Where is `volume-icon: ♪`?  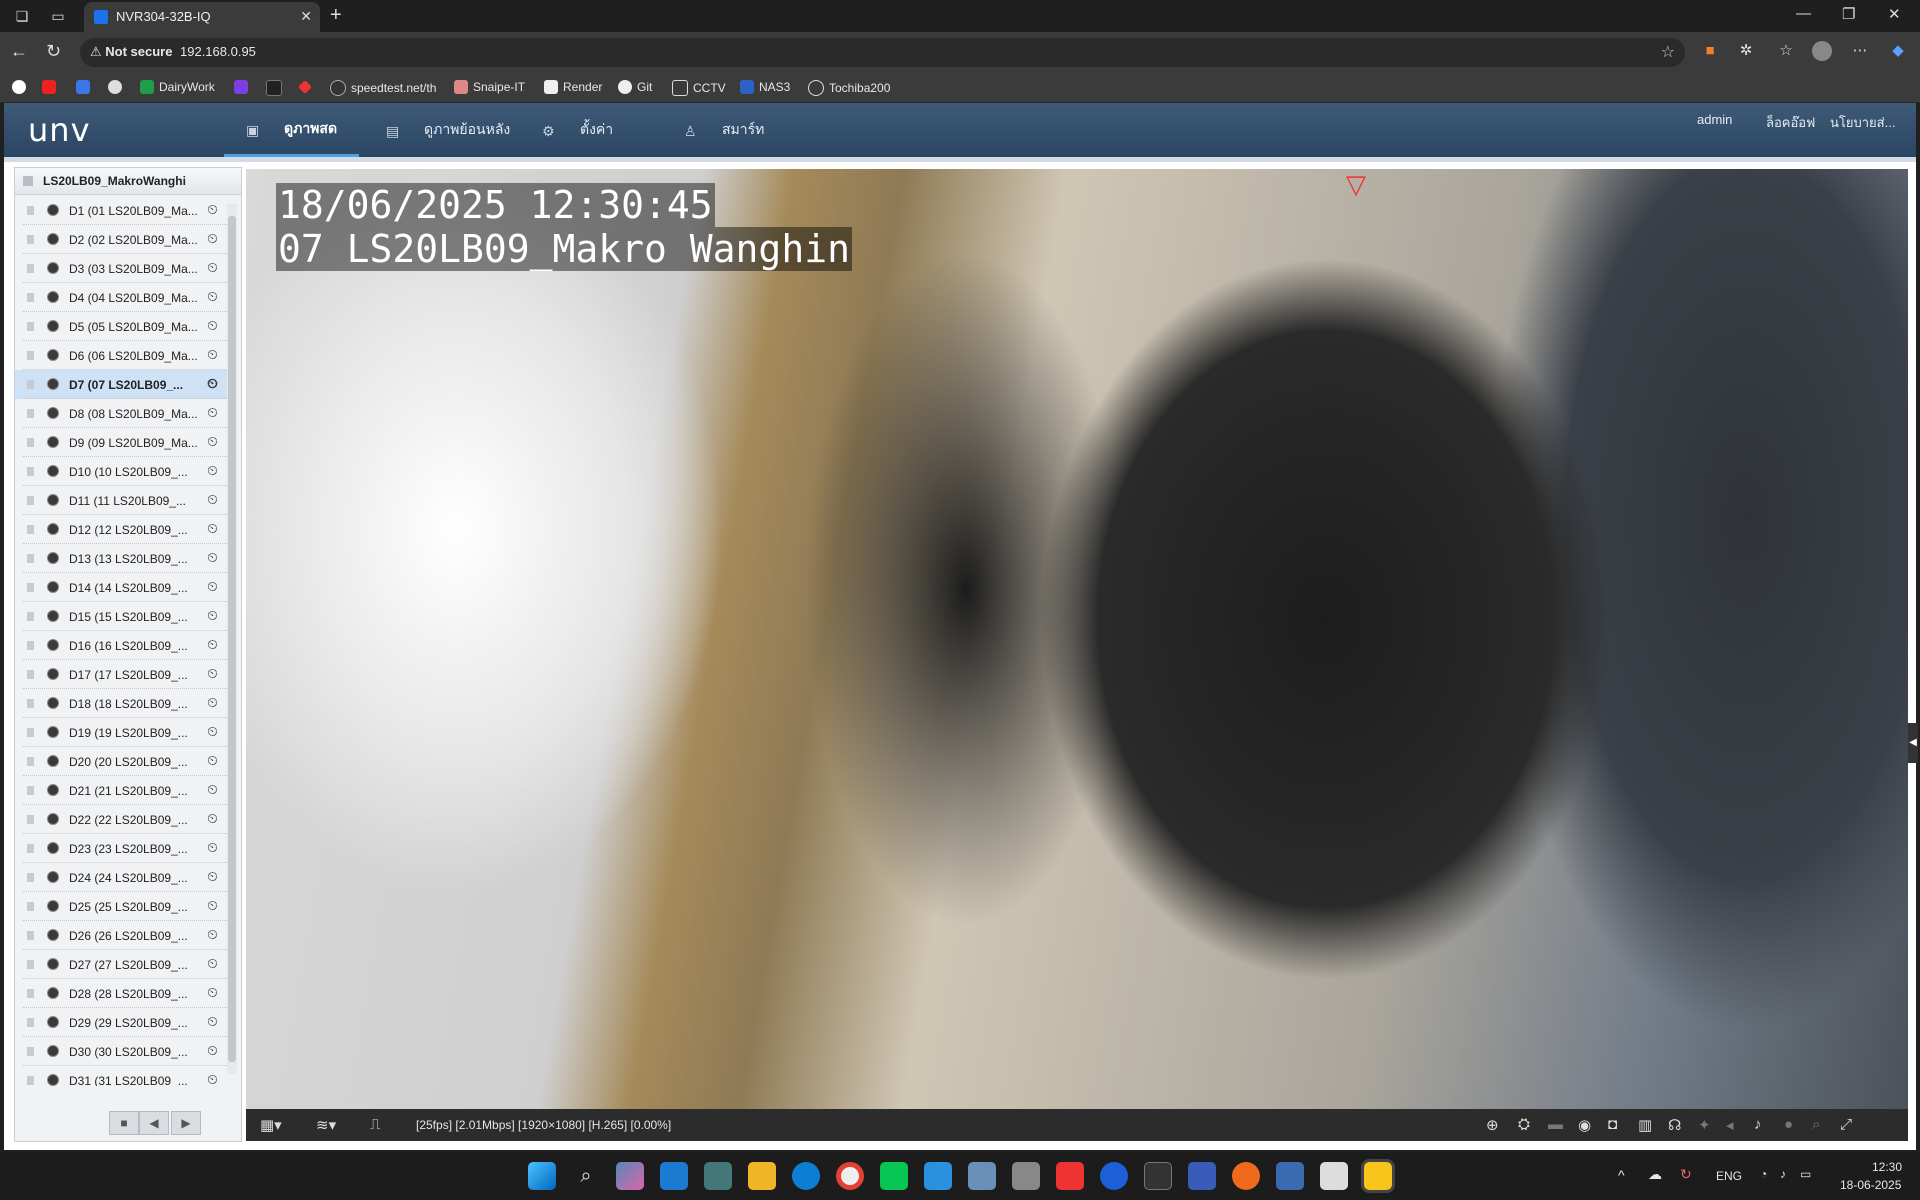
volume-icon: ♪ is located at coordinates (1758, 1124).